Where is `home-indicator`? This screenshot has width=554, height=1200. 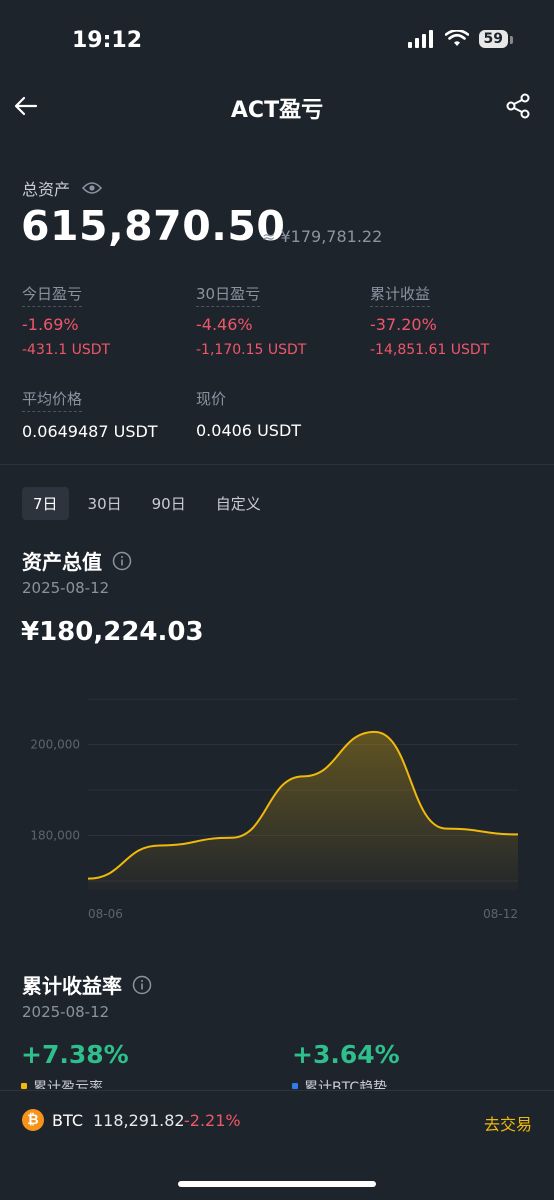 home-indicator is located at coordinates (277, 1184).